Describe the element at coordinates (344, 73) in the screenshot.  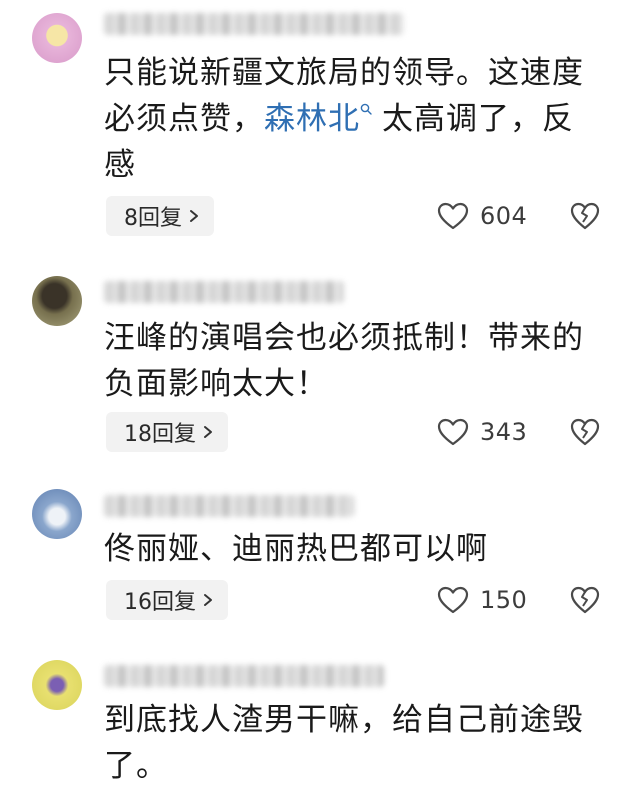
I see `comment-text-line: 只能说新疆文旅局的领导。这速度` at that location.